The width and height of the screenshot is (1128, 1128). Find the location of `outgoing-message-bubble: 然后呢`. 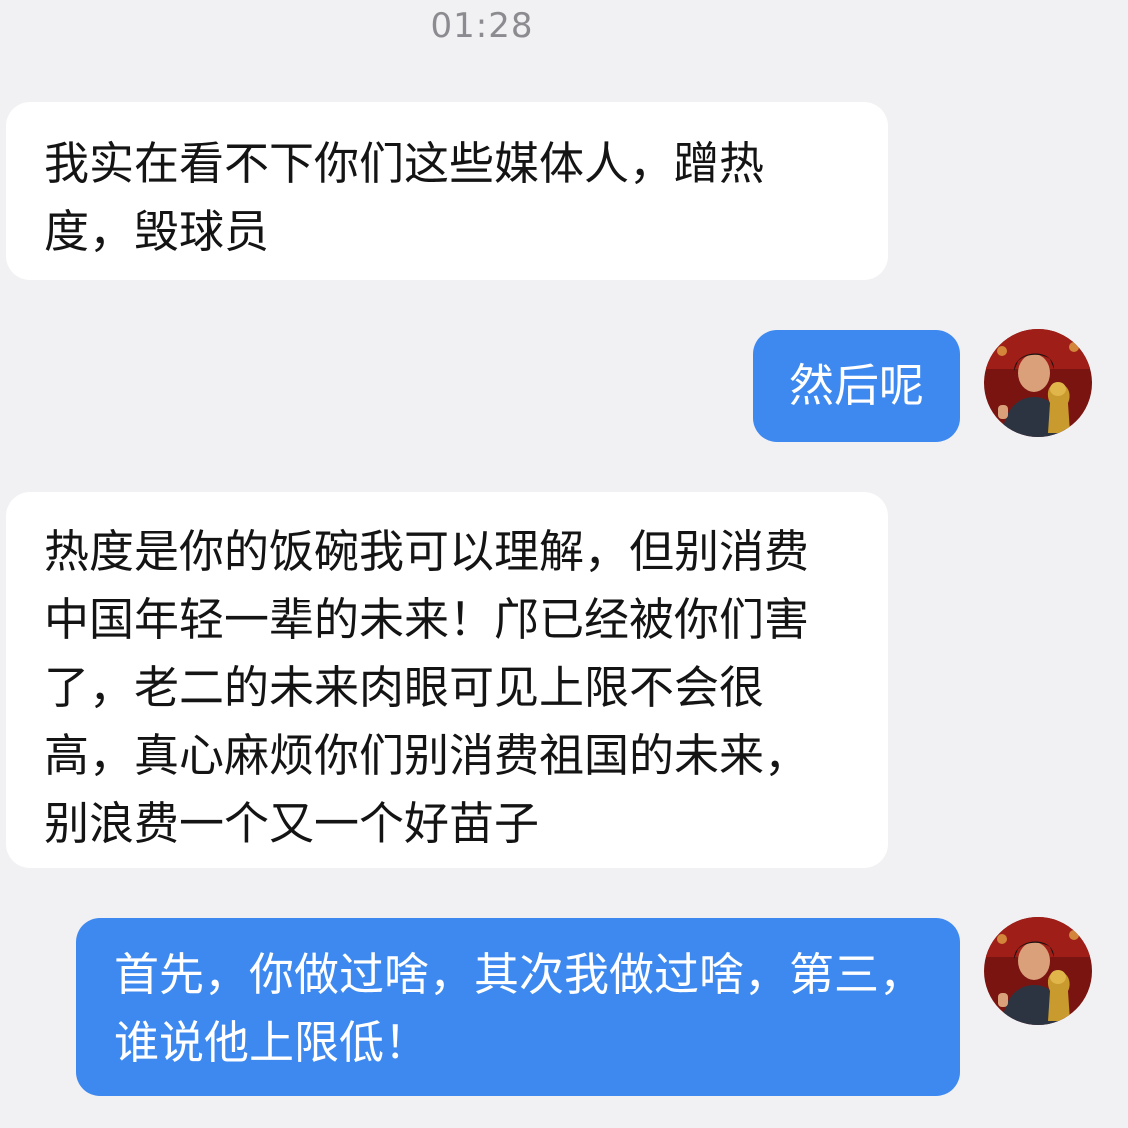

outgoing-message-bubble: 然后呢 is located at coordinates (856, 386).